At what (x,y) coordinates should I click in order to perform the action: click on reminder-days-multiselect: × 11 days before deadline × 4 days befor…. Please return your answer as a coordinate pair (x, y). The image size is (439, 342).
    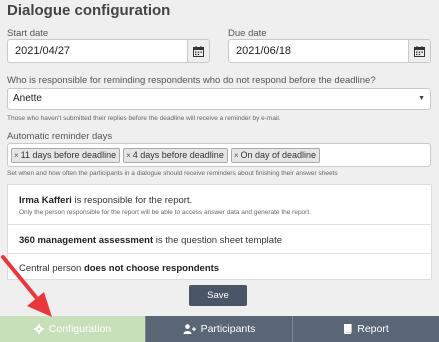
    Looking at the image, I should click on (219, 155).